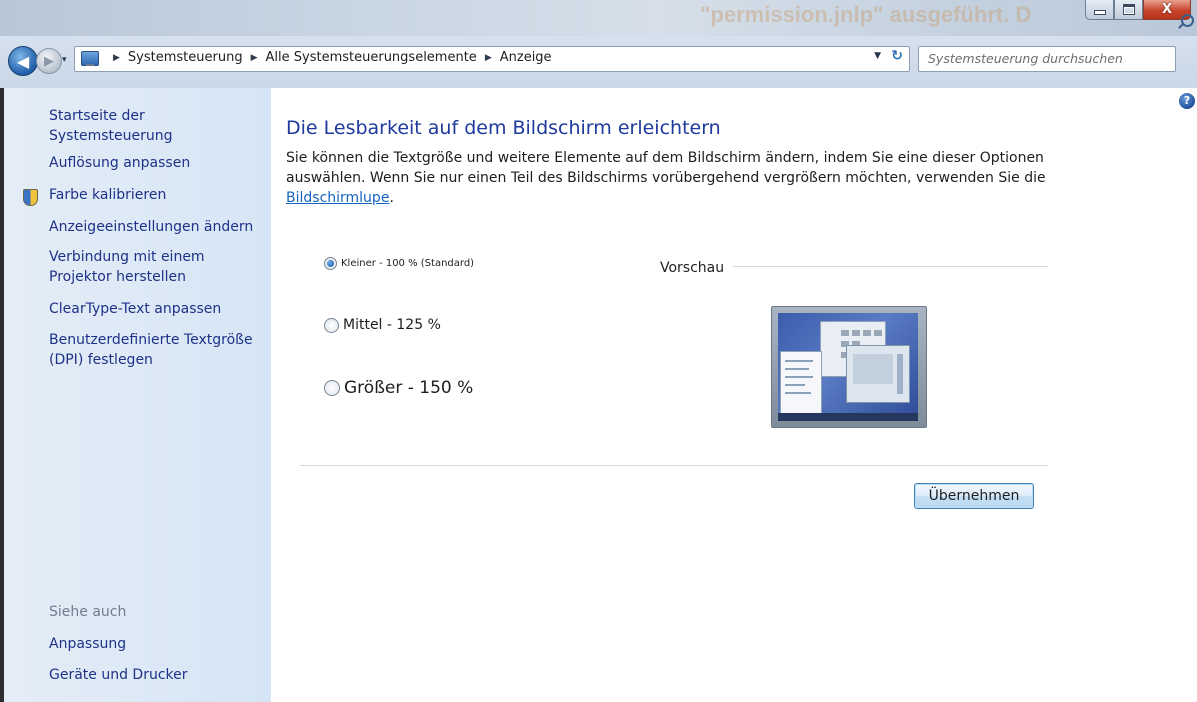  What do you see at coordinates (598, 18) in the screenshot?
I see `title-bar: "permission.jnlp" ausgeführt. D X` at bounding box center [598, 18].